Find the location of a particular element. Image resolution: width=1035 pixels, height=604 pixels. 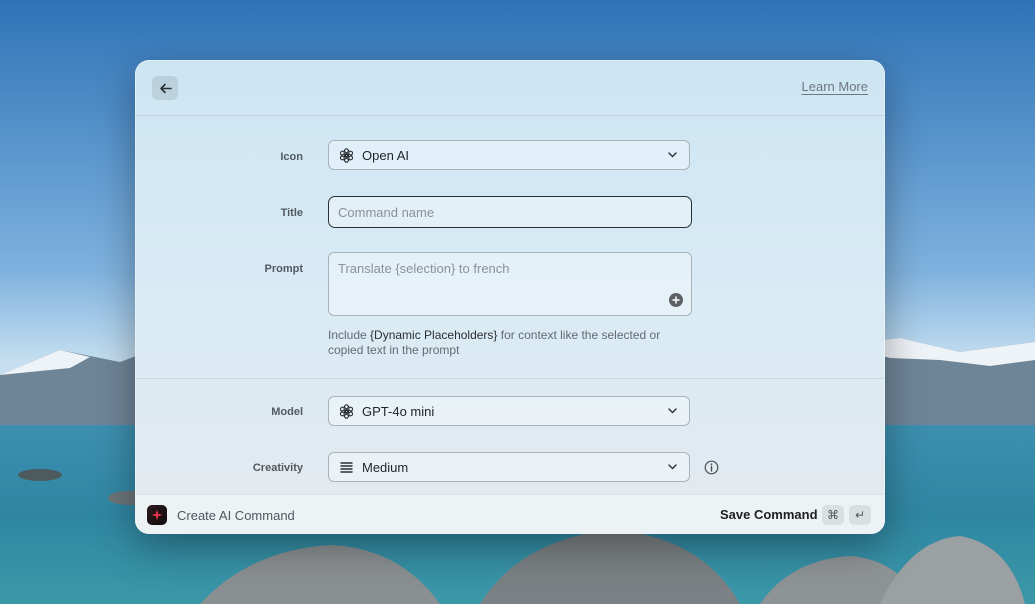

icon-select-value: Open AI is located at coordinates (385, 155).